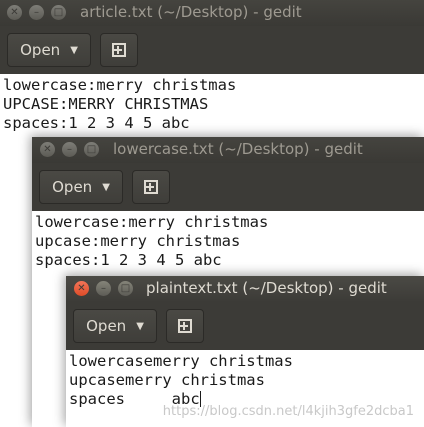 Image resolution: width=424 pixels, height=427 pixels. I want to click on text-line: upcase:merry christmas, so click(138, 241).